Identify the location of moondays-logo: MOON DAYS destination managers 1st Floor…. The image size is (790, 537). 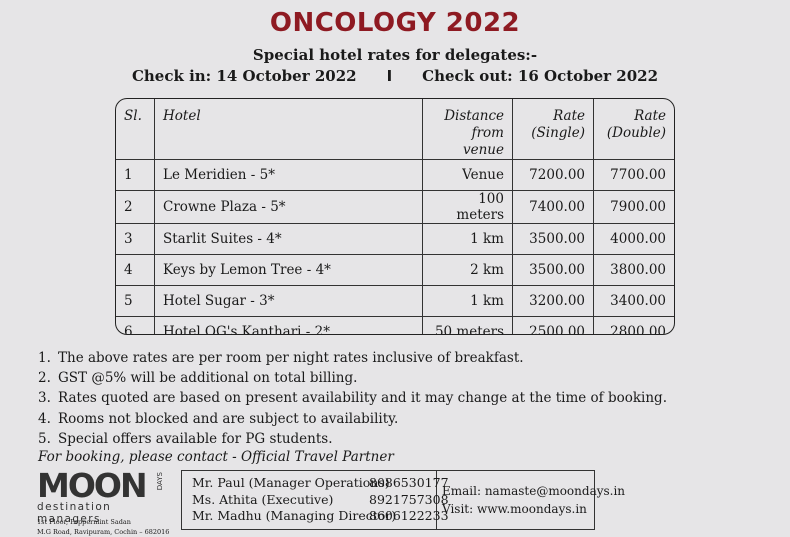
(107, 501).